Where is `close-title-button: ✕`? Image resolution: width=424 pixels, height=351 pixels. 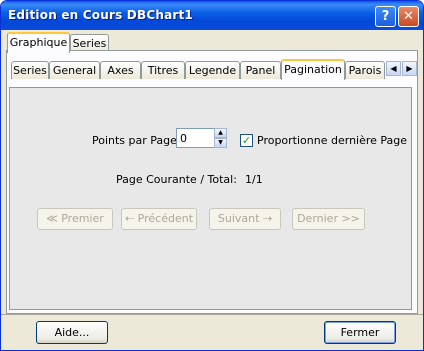 close-title-button: ✕ is located at coordinates (408, 16).